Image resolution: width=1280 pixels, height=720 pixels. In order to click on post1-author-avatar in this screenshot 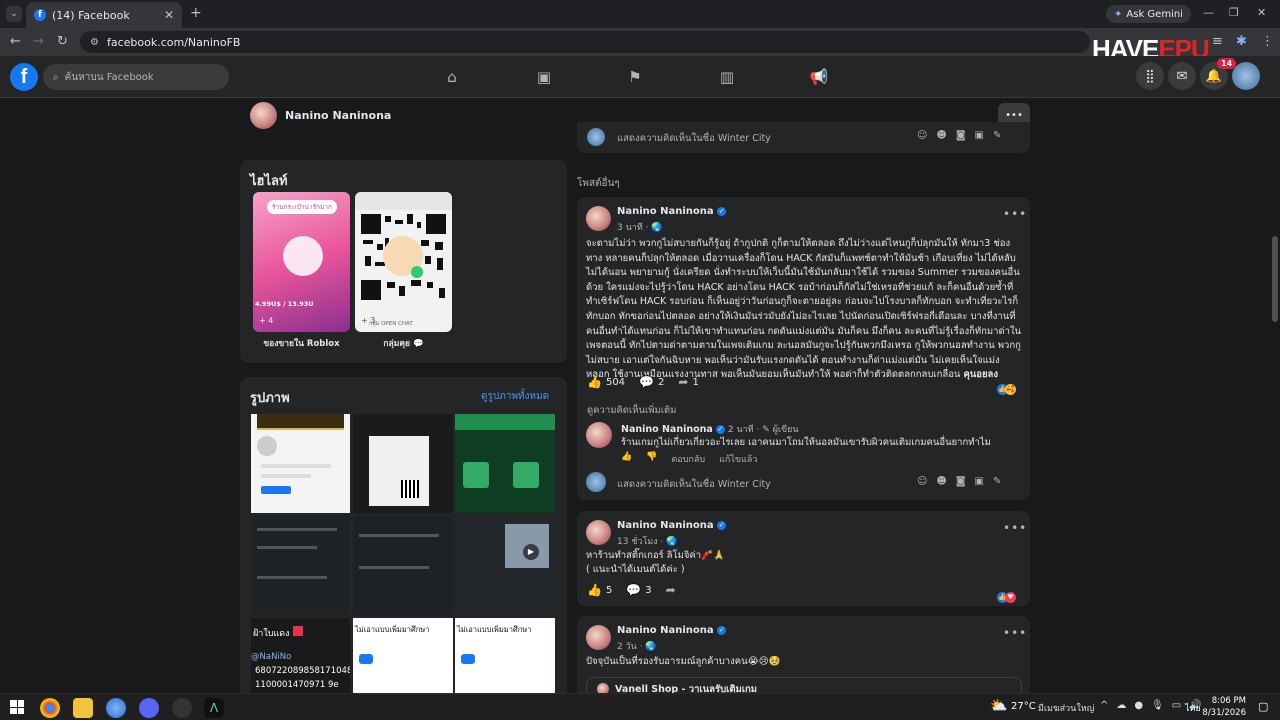, I will do `click(598, 218)`.